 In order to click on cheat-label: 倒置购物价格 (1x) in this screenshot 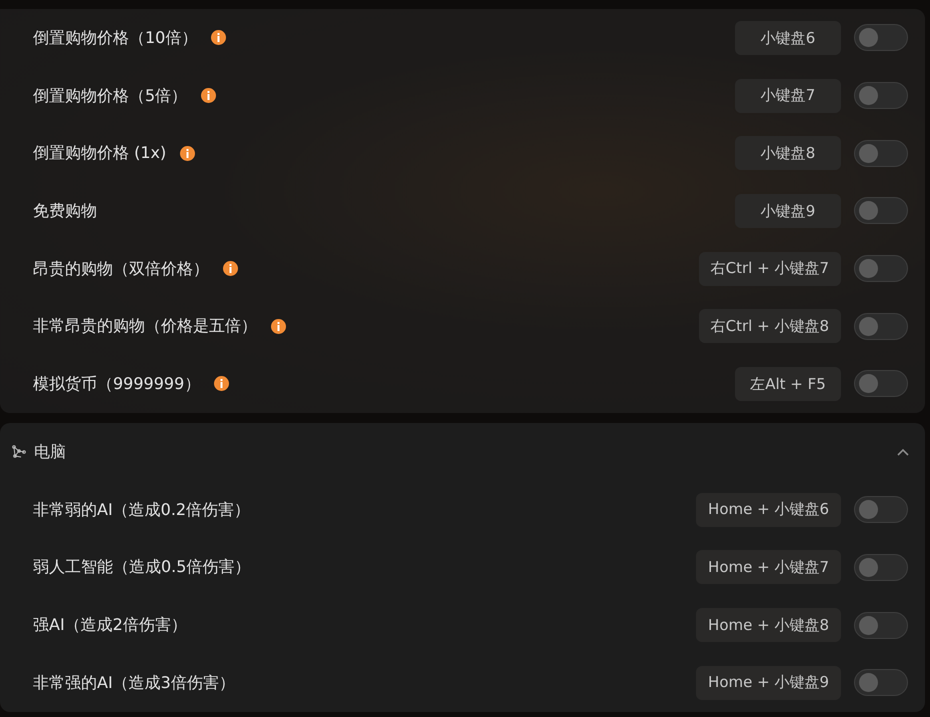, I will do `click(99, 153)`.